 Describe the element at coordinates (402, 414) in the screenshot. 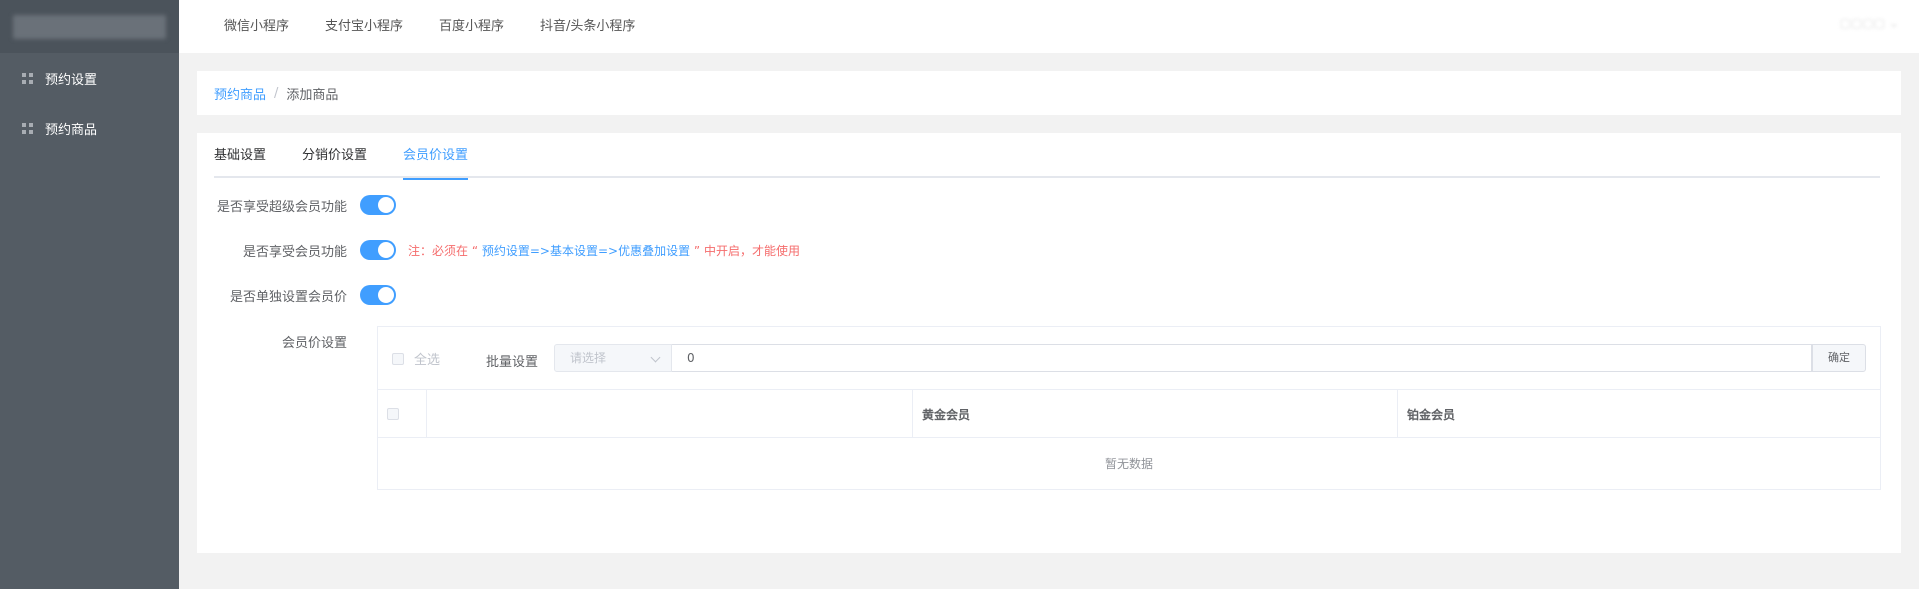

I see `header-checkbox-cell` at that location.